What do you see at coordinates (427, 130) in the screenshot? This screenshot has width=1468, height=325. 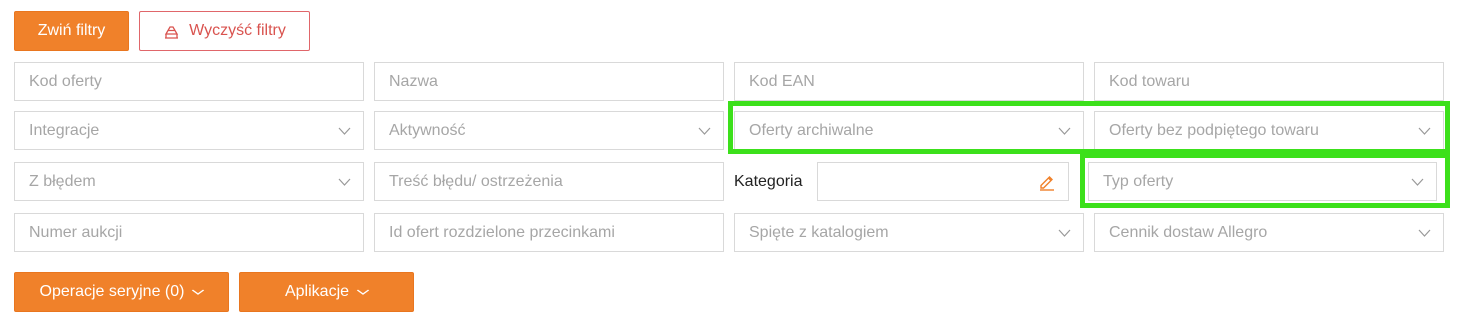 I see `activity-select-value: Aktywność` at bounding box center [427, 130].